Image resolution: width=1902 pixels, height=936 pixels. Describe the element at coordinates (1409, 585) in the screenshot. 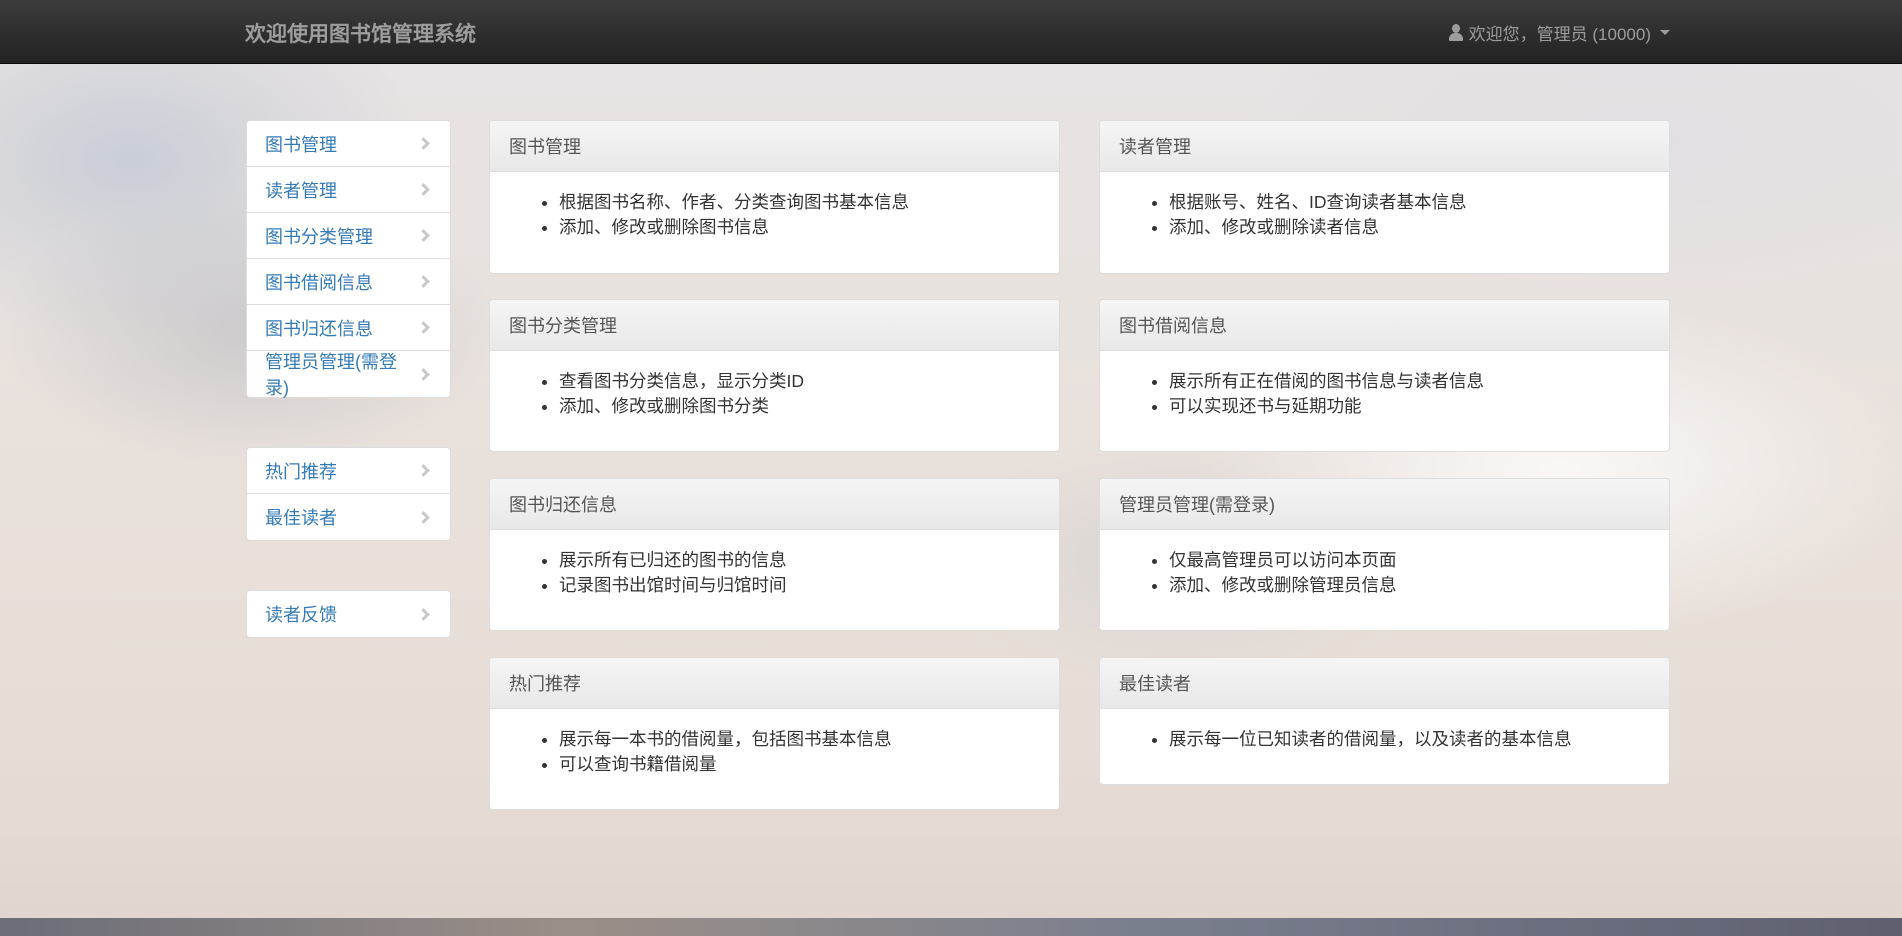

I see `list-item: 添加、修改或删除管理员信息` at that location.